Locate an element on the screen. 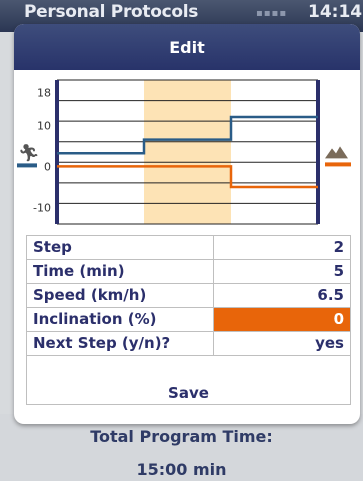 The width and height of the screenshot is (363, 481). dialog-title: Edit is located at coordinates (187, 47).